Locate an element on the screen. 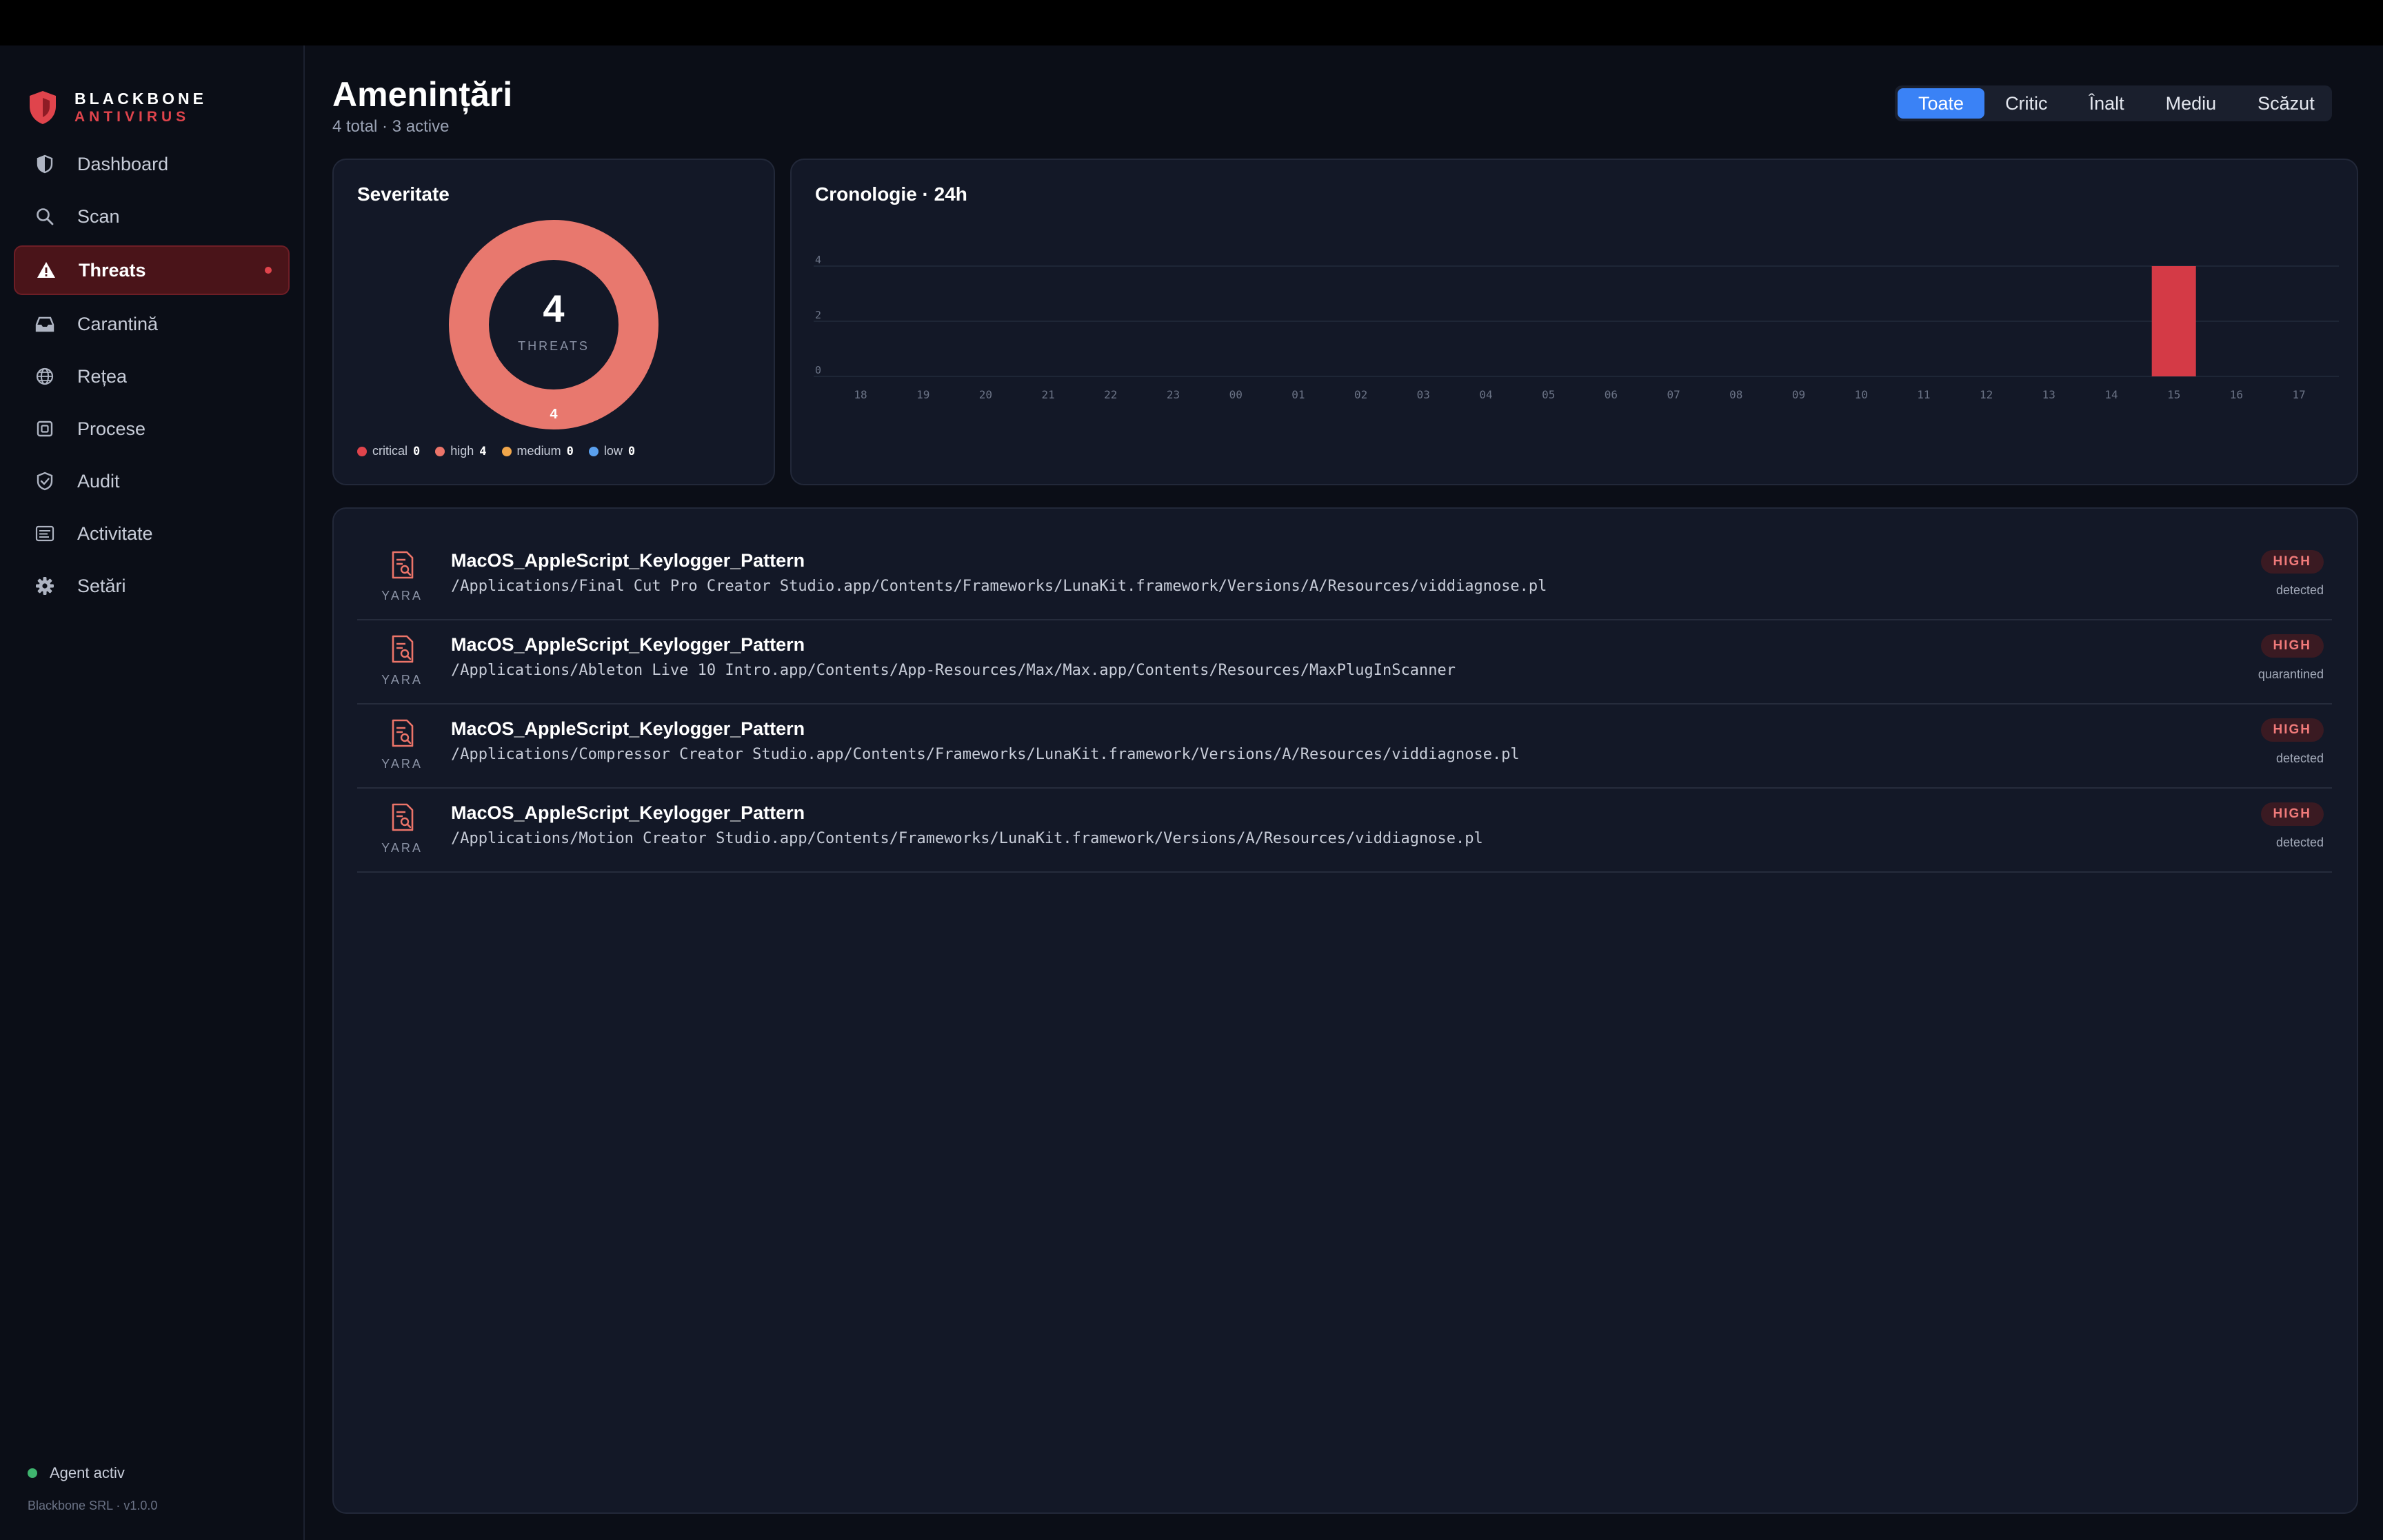 Image resolution: width=2383 pixels, height=1540 pixels. filter-toate: Toate is located at coordinates (1941, 104).